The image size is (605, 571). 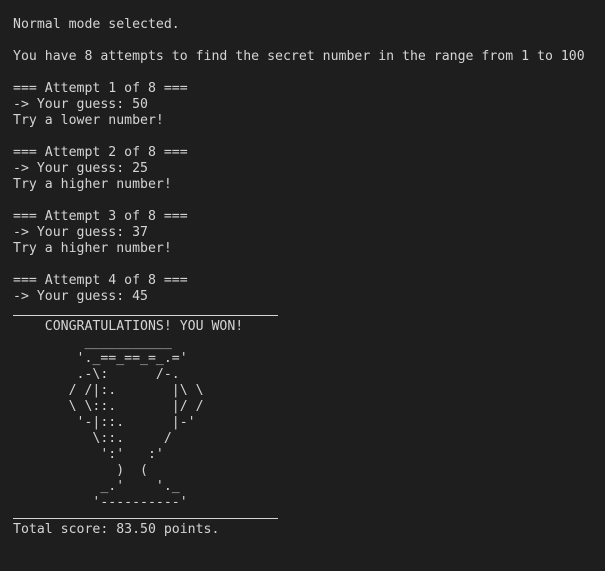 What do you see at coordinates (80, 232) in the screenshot?
I see `attempt-guess: -> Your guess: 37` at bounding box center [80, 232].